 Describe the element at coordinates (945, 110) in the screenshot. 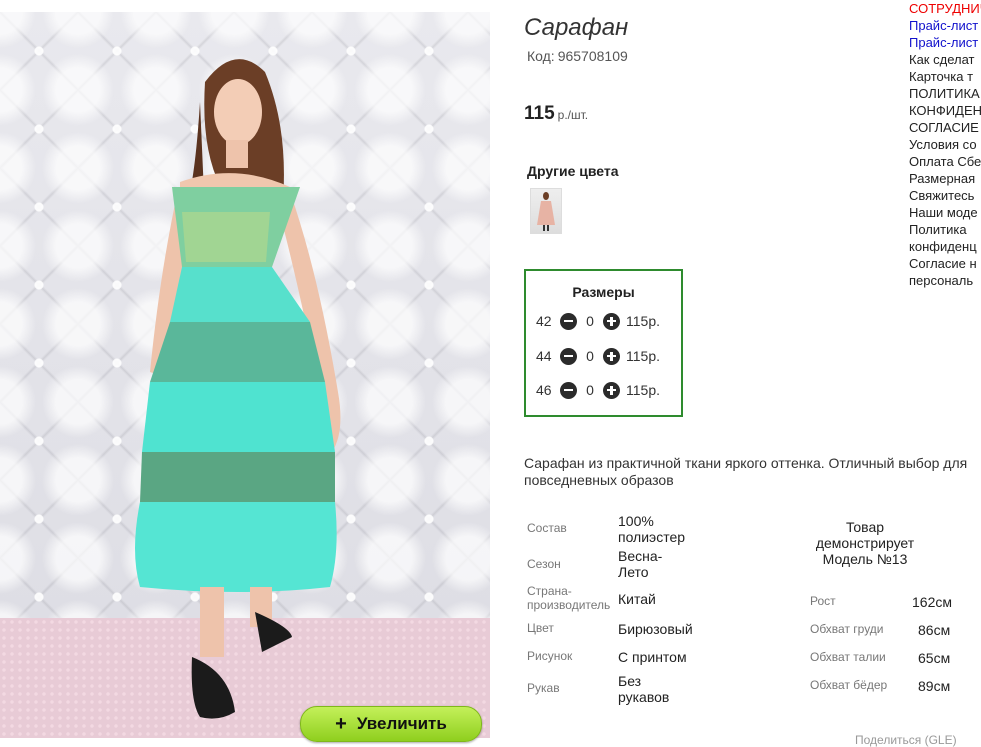

I see `side-menu-link: КОНФИДЕН` at that location.